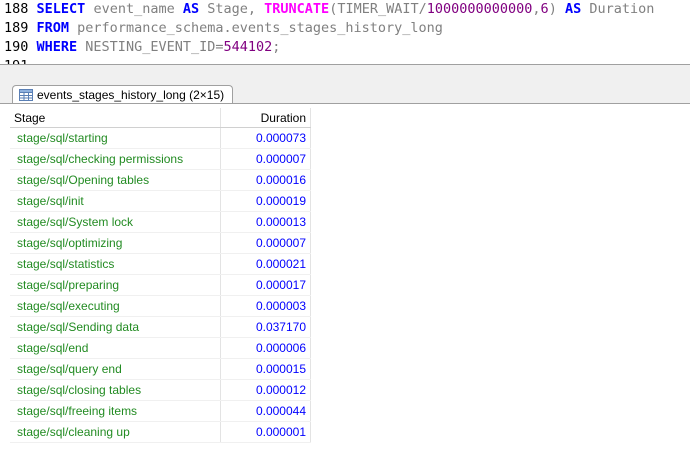 This screenshot has width=690, height=451. I want to click on table-row: stage/sql/init 0.000019, so click(160, 201).